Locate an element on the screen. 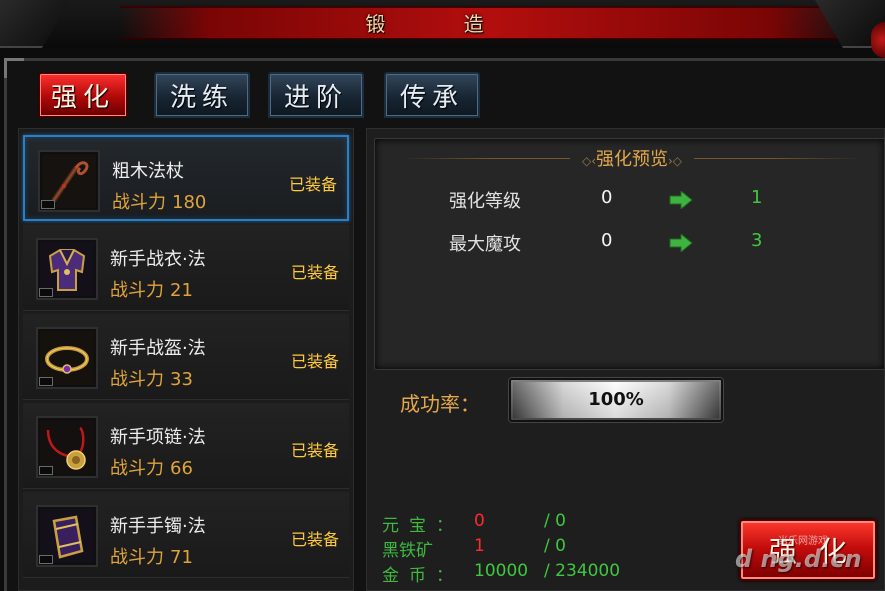 Image resolution: width=885 pixels, height=591 pixels. resource-label: 金币： is located at coordinates (422, 576).